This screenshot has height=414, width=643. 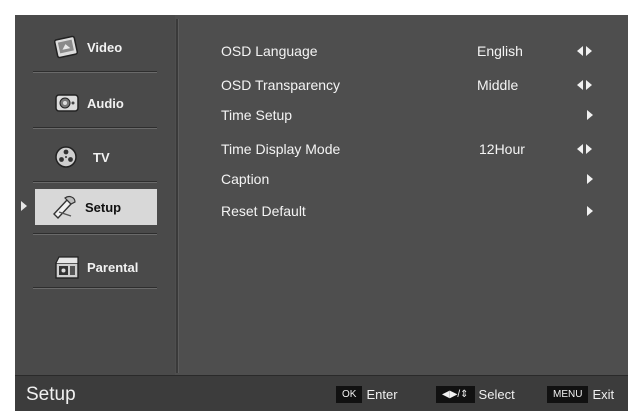 I want to click on menu-row-time-display-mode: Time Display Mode 12Hour, so click(x=411, y=150).